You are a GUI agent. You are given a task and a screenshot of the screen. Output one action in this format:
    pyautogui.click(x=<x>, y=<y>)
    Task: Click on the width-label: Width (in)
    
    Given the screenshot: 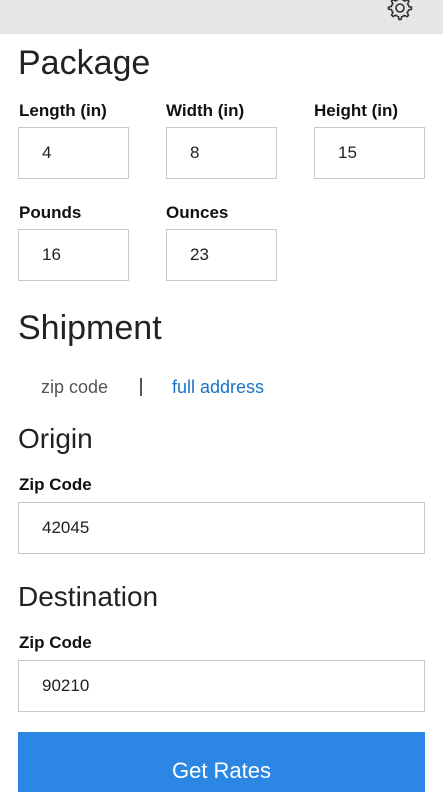 What is the action you would take?
    pyautogui.click(x=205, y=110)
    